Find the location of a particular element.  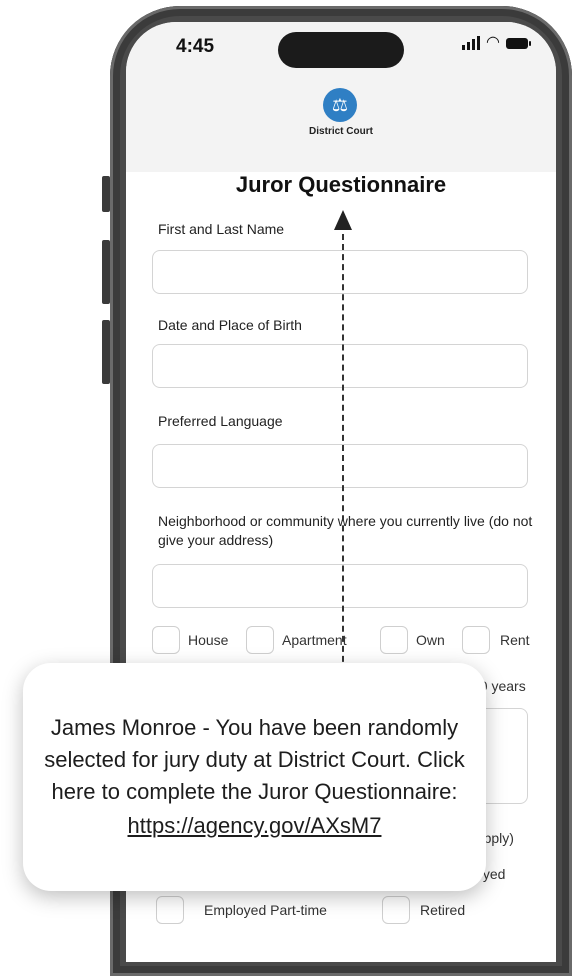

house-checkbox is located at coordinates (166, 640).